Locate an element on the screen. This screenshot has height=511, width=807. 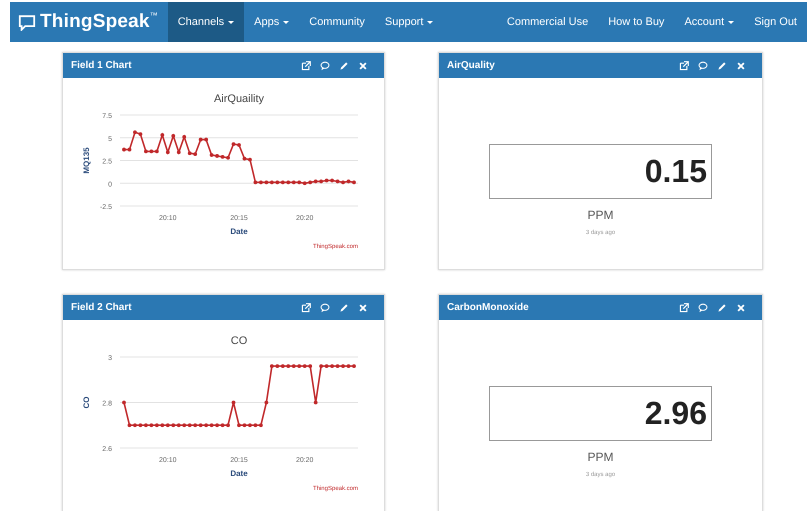
panel-title: AirQuality is located at coordinates (471, 65).